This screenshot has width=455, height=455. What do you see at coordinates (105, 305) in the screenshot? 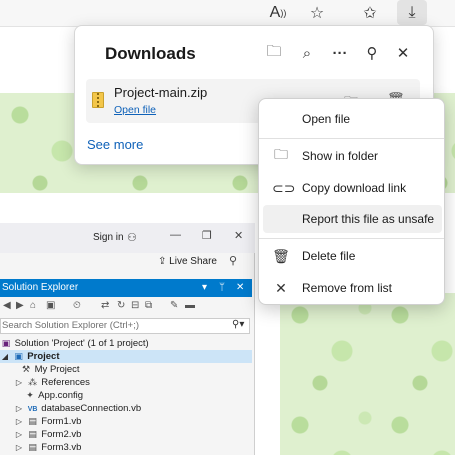
I see `sync-icon: ⇄` at bounding box center [105, 305].